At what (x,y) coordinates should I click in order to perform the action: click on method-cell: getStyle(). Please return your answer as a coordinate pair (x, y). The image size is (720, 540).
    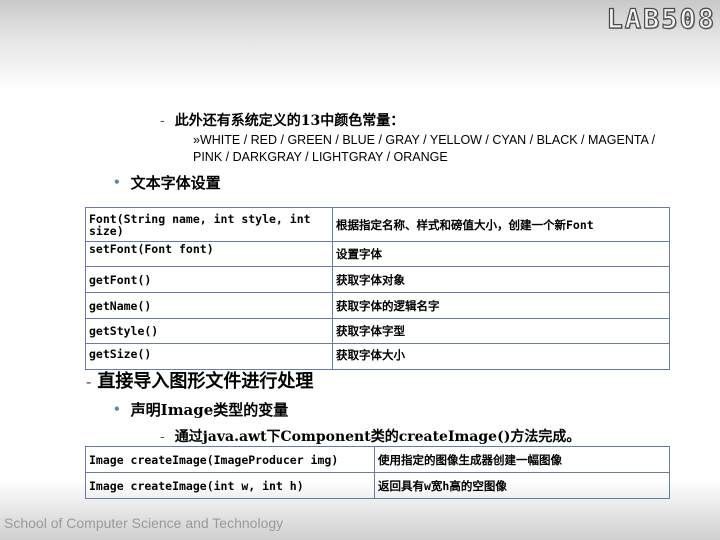
    Looking at the image, I should click on (209, 331).